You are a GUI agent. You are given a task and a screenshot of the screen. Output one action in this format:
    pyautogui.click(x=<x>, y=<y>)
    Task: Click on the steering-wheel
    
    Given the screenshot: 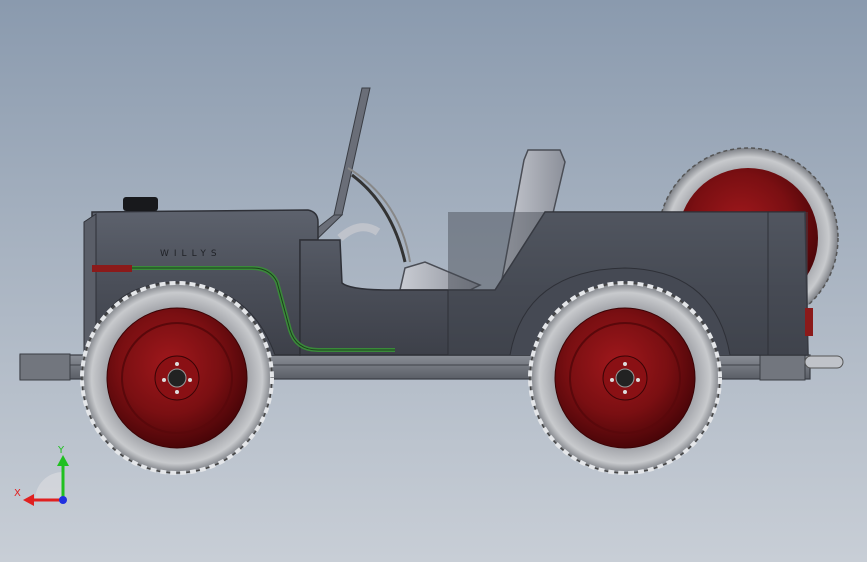 What is the action you would take?
    pyautogui.click(x=374, y=215)
    